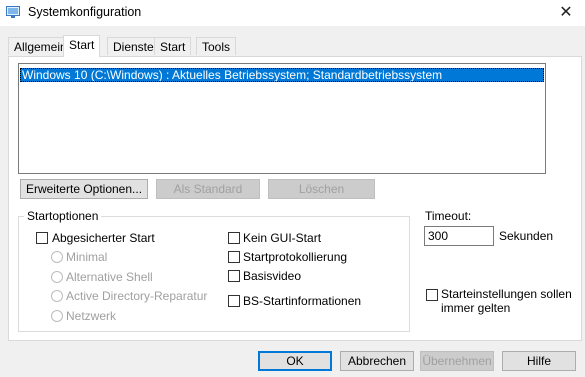 The image size is (585, 377). Describe the element at coordinates (85, 12) in the screenshot. I see `window-title: Systemkonfiguration` at that location.